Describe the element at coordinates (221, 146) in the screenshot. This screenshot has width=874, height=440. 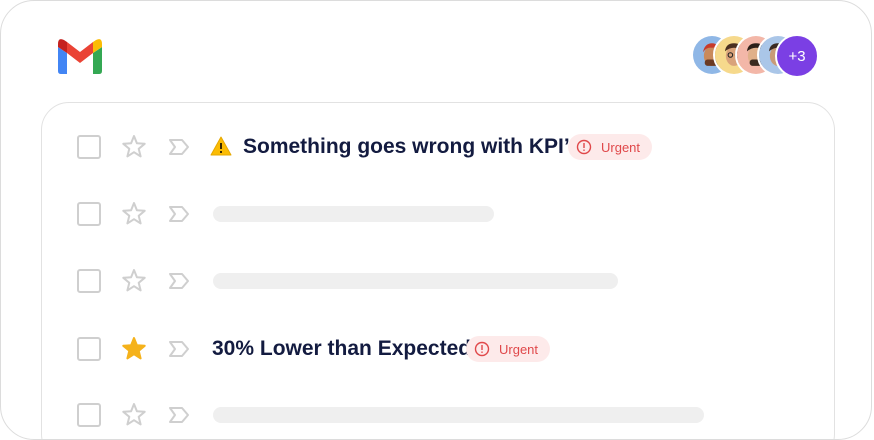
I see `warning-icon` at that location.